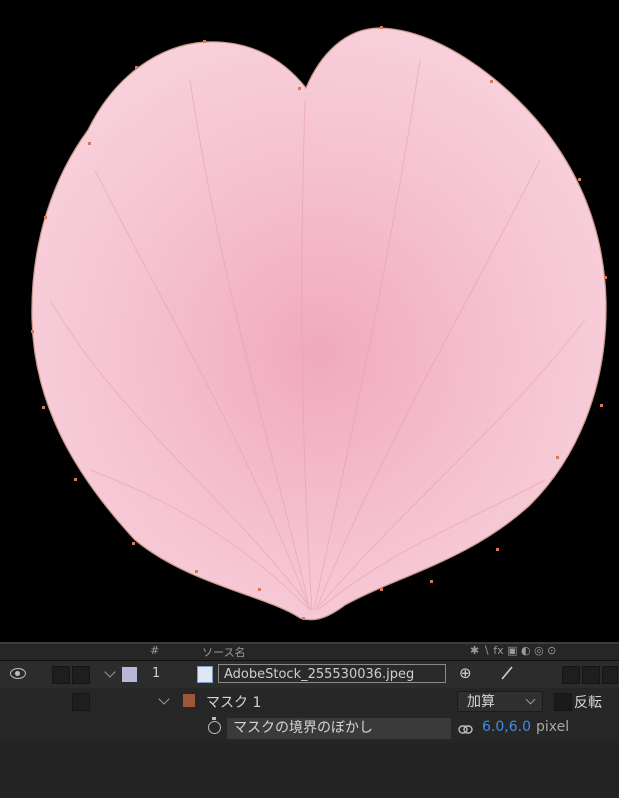 Image resolution: width=619 pixels, height=798 pixels. Describe the element at coordinates (18, 673) in the screenshot. I see `visibility-eye-icon` at that location.